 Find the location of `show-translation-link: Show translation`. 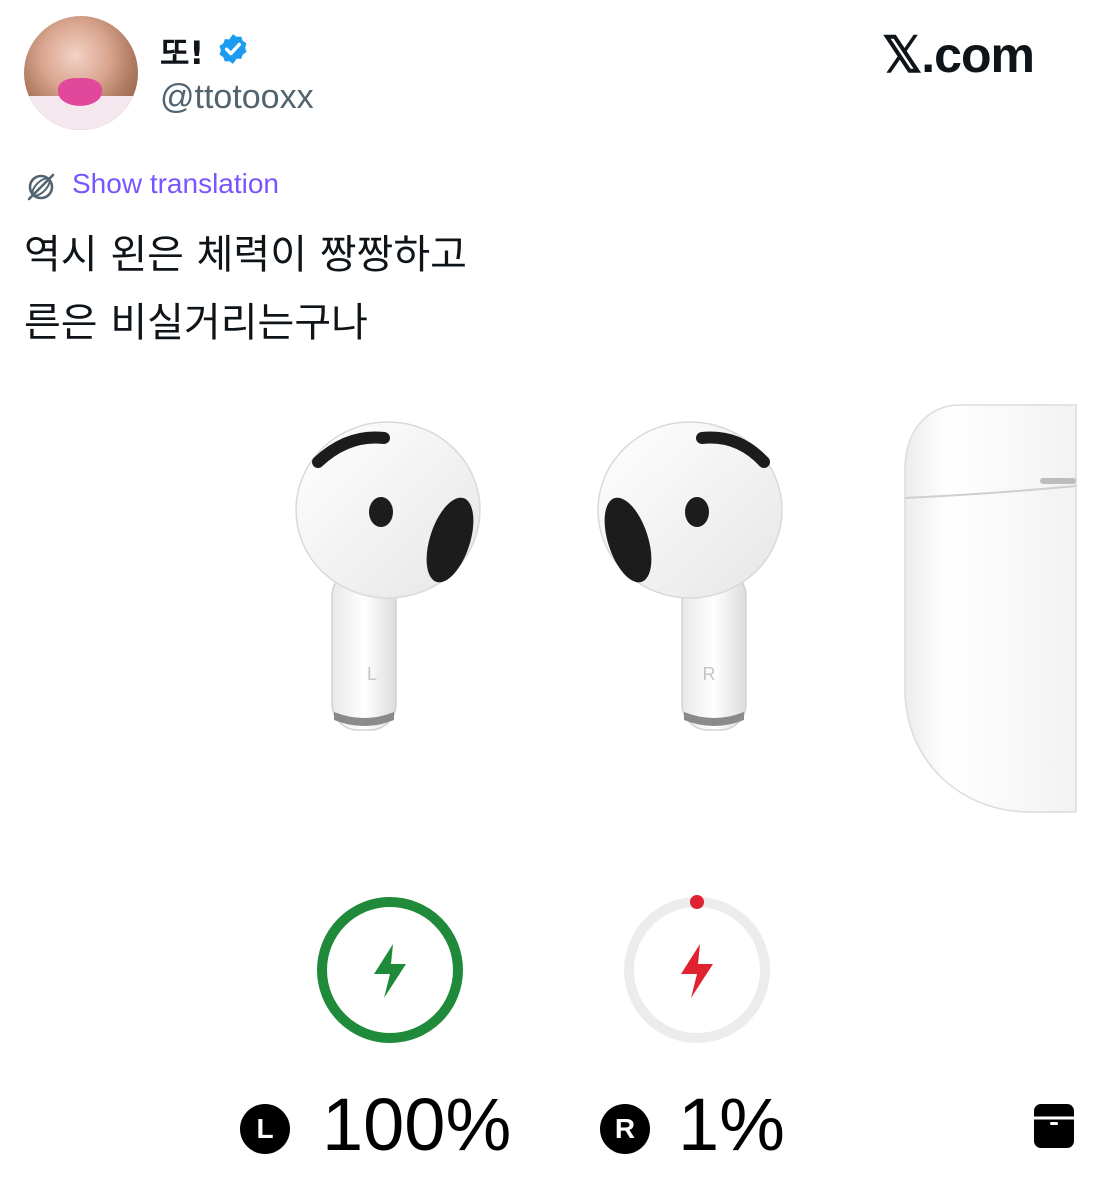

show-translation-link: Show translation is located at coordinates (175, 184).